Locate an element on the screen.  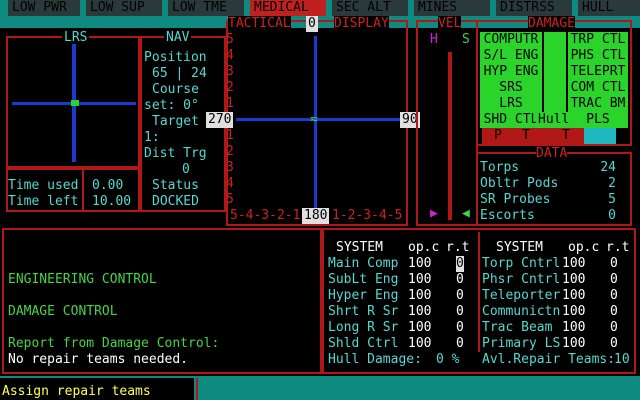
hull-damage-value: 0 % is located at coordinates (448, 359).